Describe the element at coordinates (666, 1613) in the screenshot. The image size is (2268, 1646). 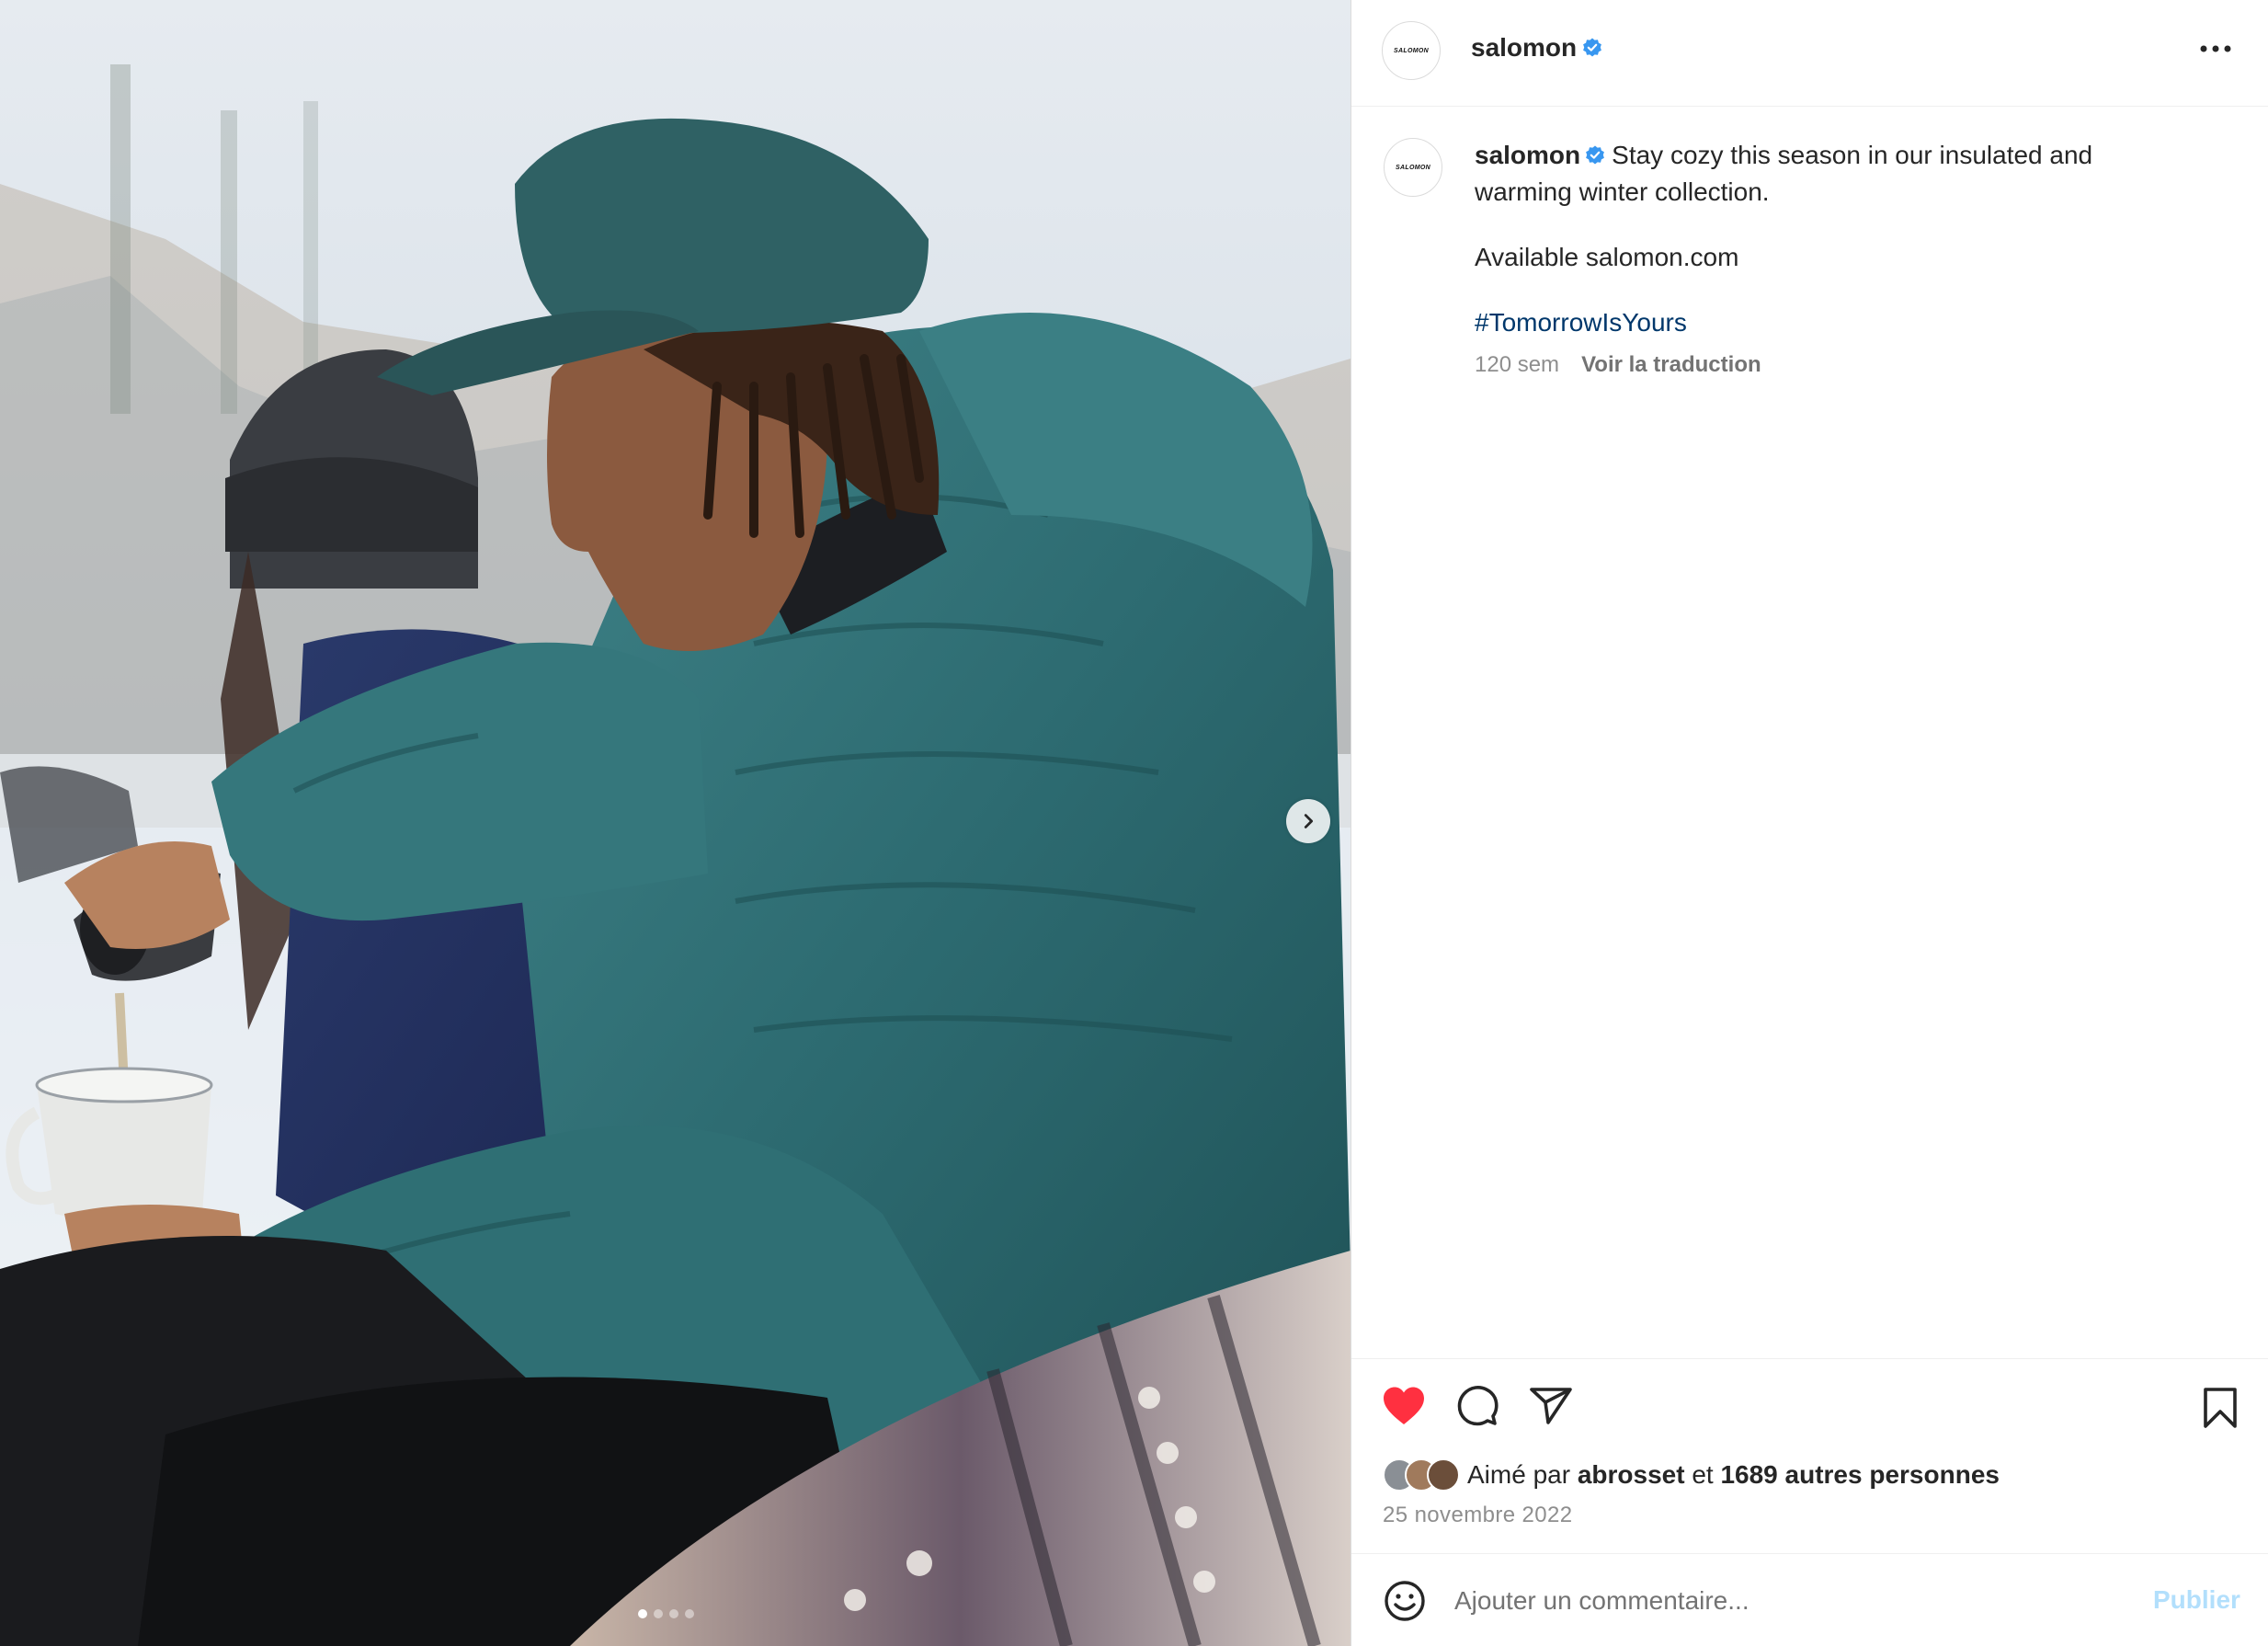
I see `carousel-indicator` at that location.